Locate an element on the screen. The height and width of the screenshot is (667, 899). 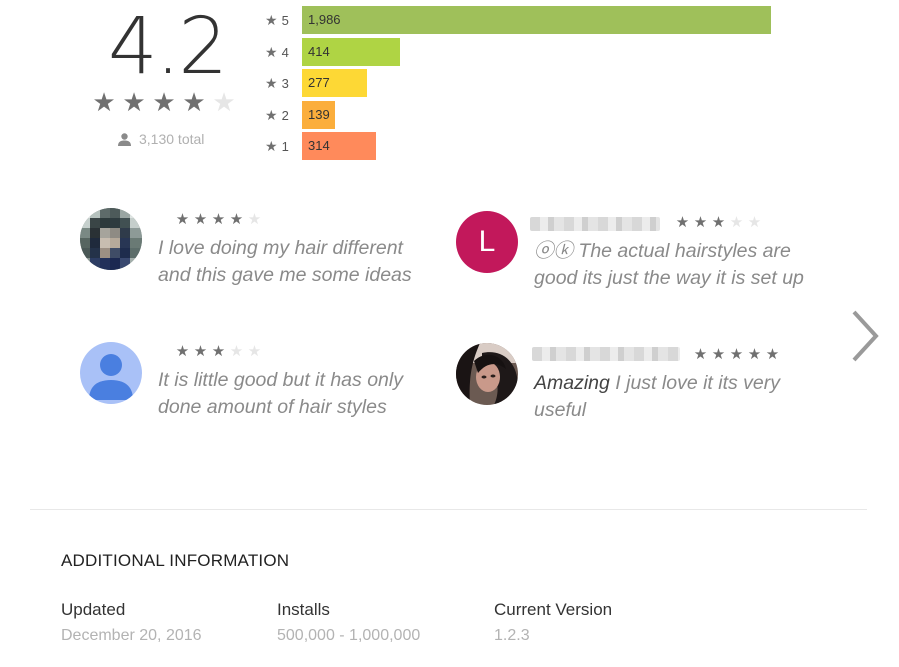
histogram-row: ★ 2 139 is located at coordinates (300, 116).